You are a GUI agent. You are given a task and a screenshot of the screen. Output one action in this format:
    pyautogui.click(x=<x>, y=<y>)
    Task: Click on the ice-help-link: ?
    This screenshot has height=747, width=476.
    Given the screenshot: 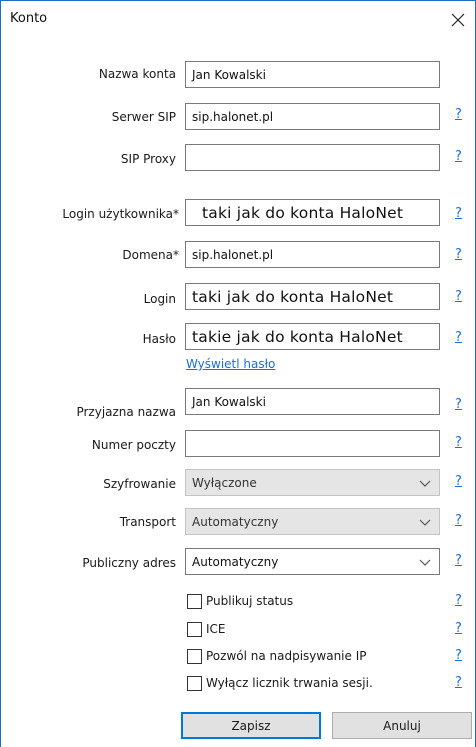 What is the action you would take?
    pyautogui.click(x=458, y=628)
    